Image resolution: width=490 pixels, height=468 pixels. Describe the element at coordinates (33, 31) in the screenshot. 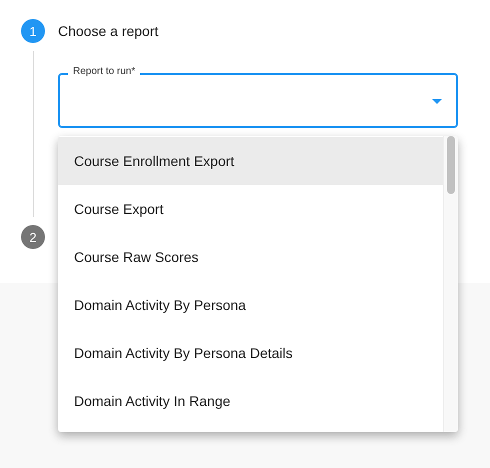

I see `step-number: 1` at that location.